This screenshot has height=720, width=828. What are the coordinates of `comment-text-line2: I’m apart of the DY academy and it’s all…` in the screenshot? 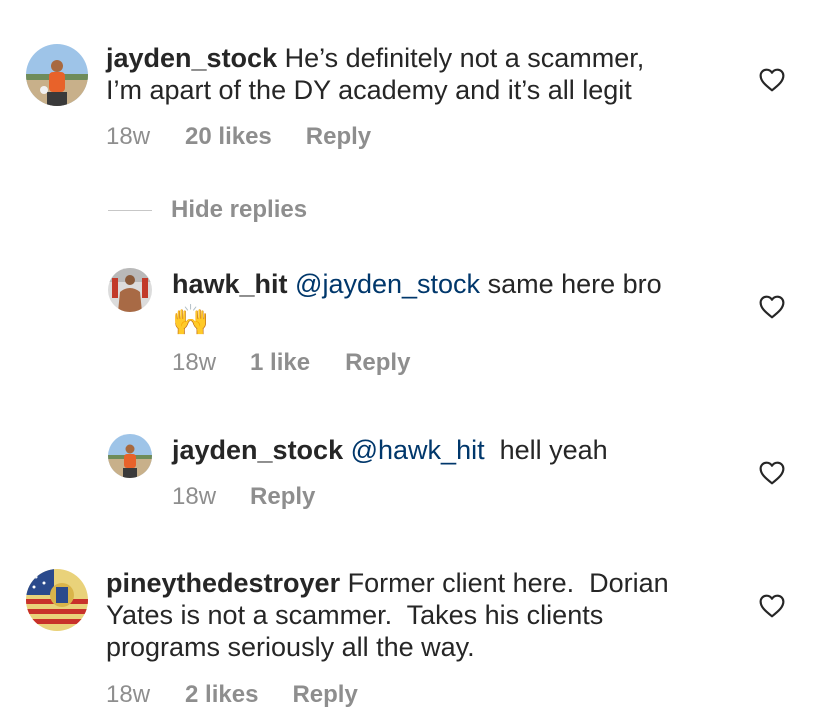 It's located at (369, 90).